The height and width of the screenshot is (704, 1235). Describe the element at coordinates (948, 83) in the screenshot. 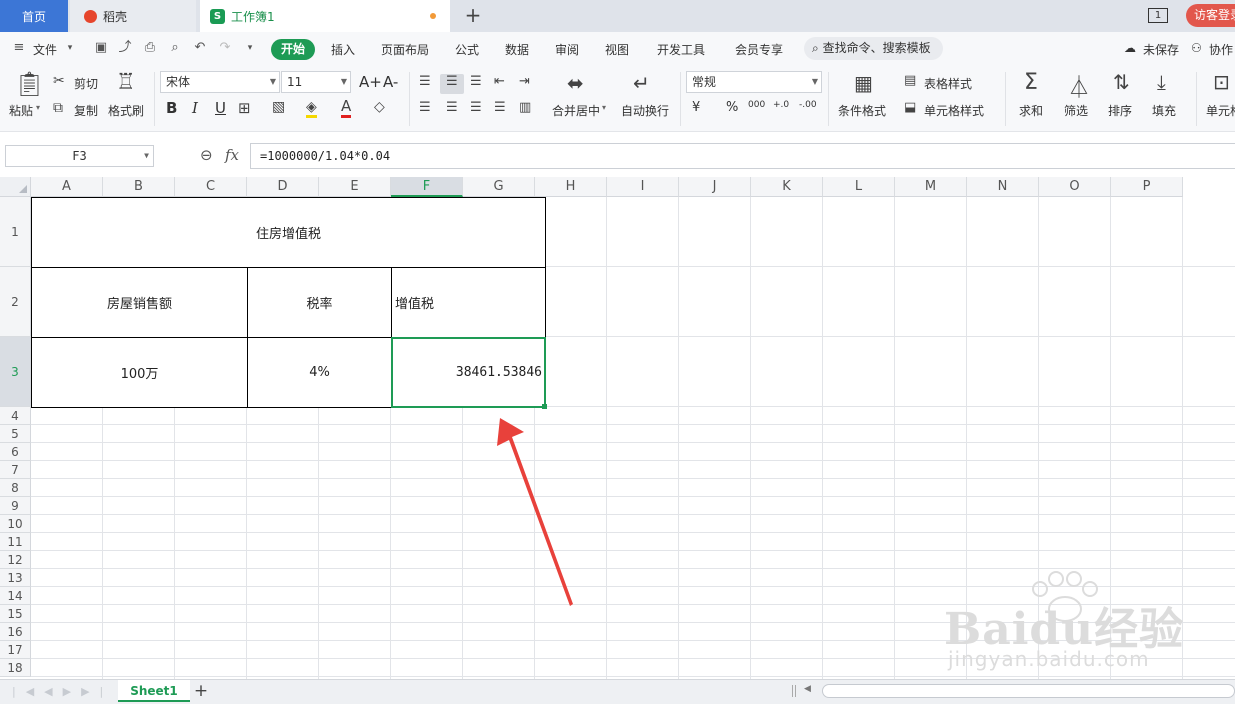

I see `table-style-button: 表格样式` at that location.